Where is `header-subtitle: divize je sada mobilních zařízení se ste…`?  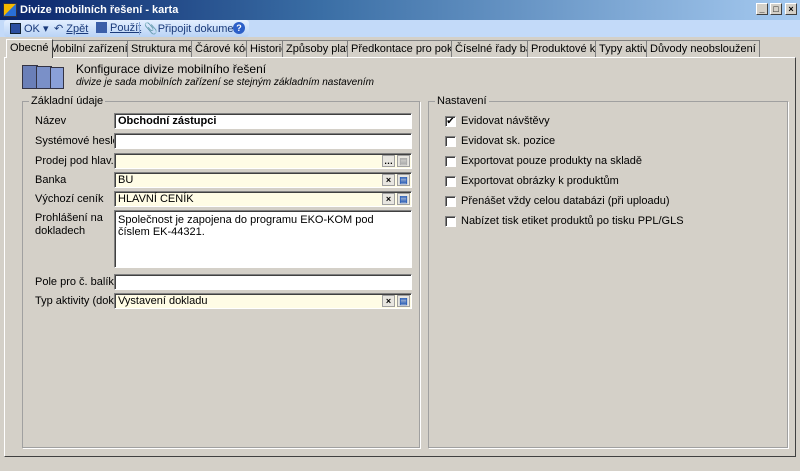 header-subtitle: divize je sada mobilních zařízení se ste… is located at coordinates (225, 82).